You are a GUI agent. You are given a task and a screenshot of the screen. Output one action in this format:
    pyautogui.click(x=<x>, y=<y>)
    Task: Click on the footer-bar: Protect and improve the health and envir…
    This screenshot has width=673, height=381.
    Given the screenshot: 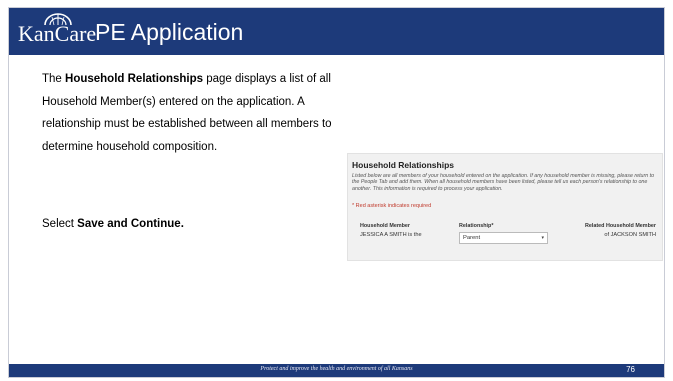 What is the action you would take?
    pyautogui.click(x=336, y=370)
    